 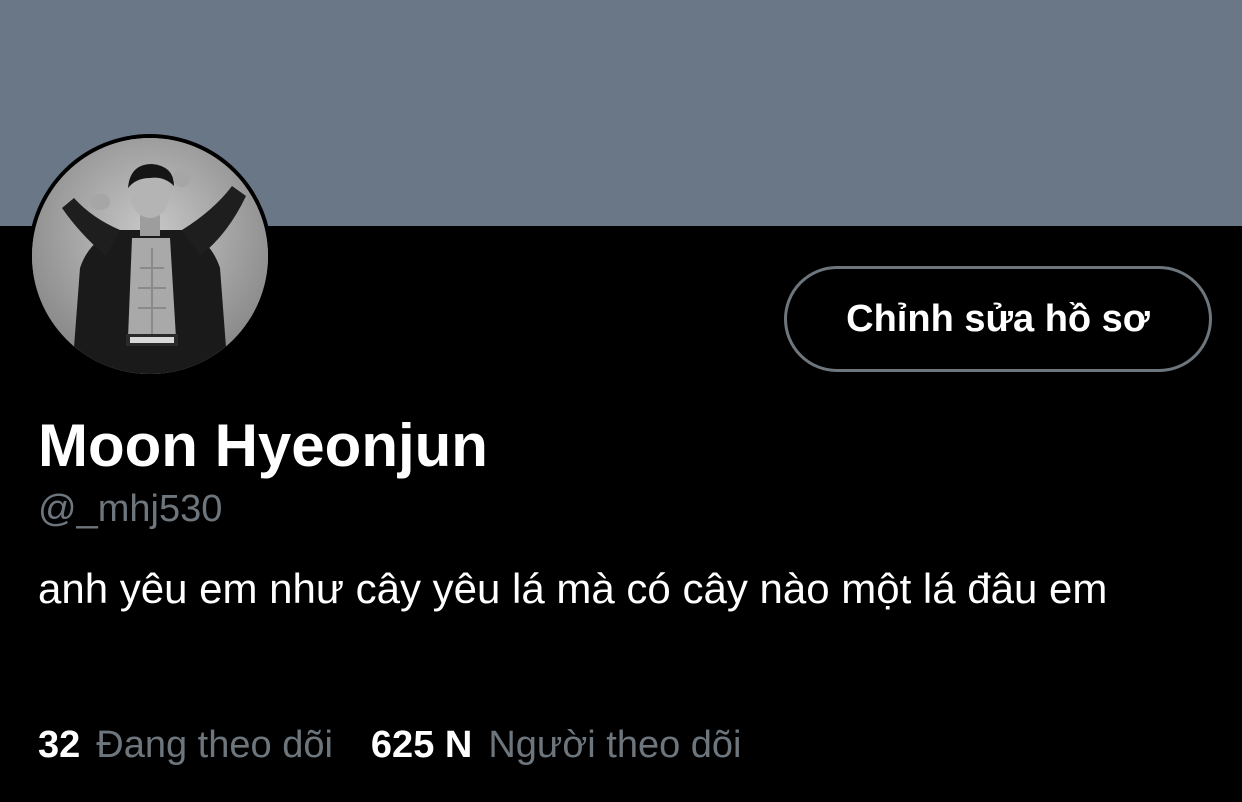 I want to click on avatar-image, so click(x=150, y=256).